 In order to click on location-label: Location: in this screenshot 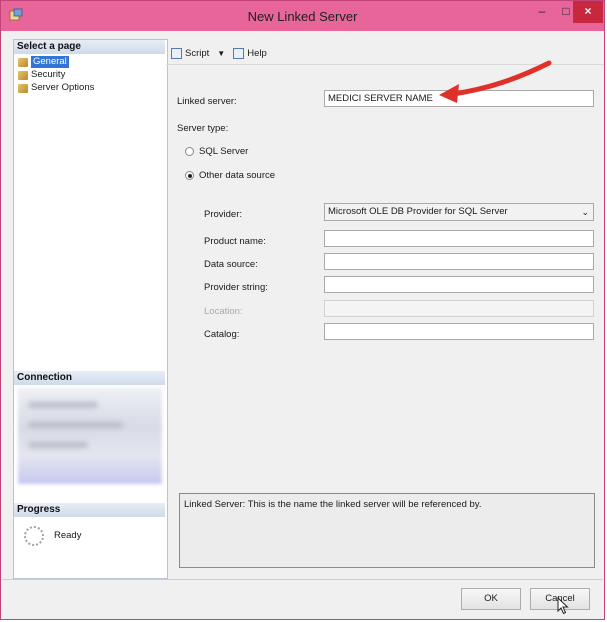, I will do `click(223, 311)`.